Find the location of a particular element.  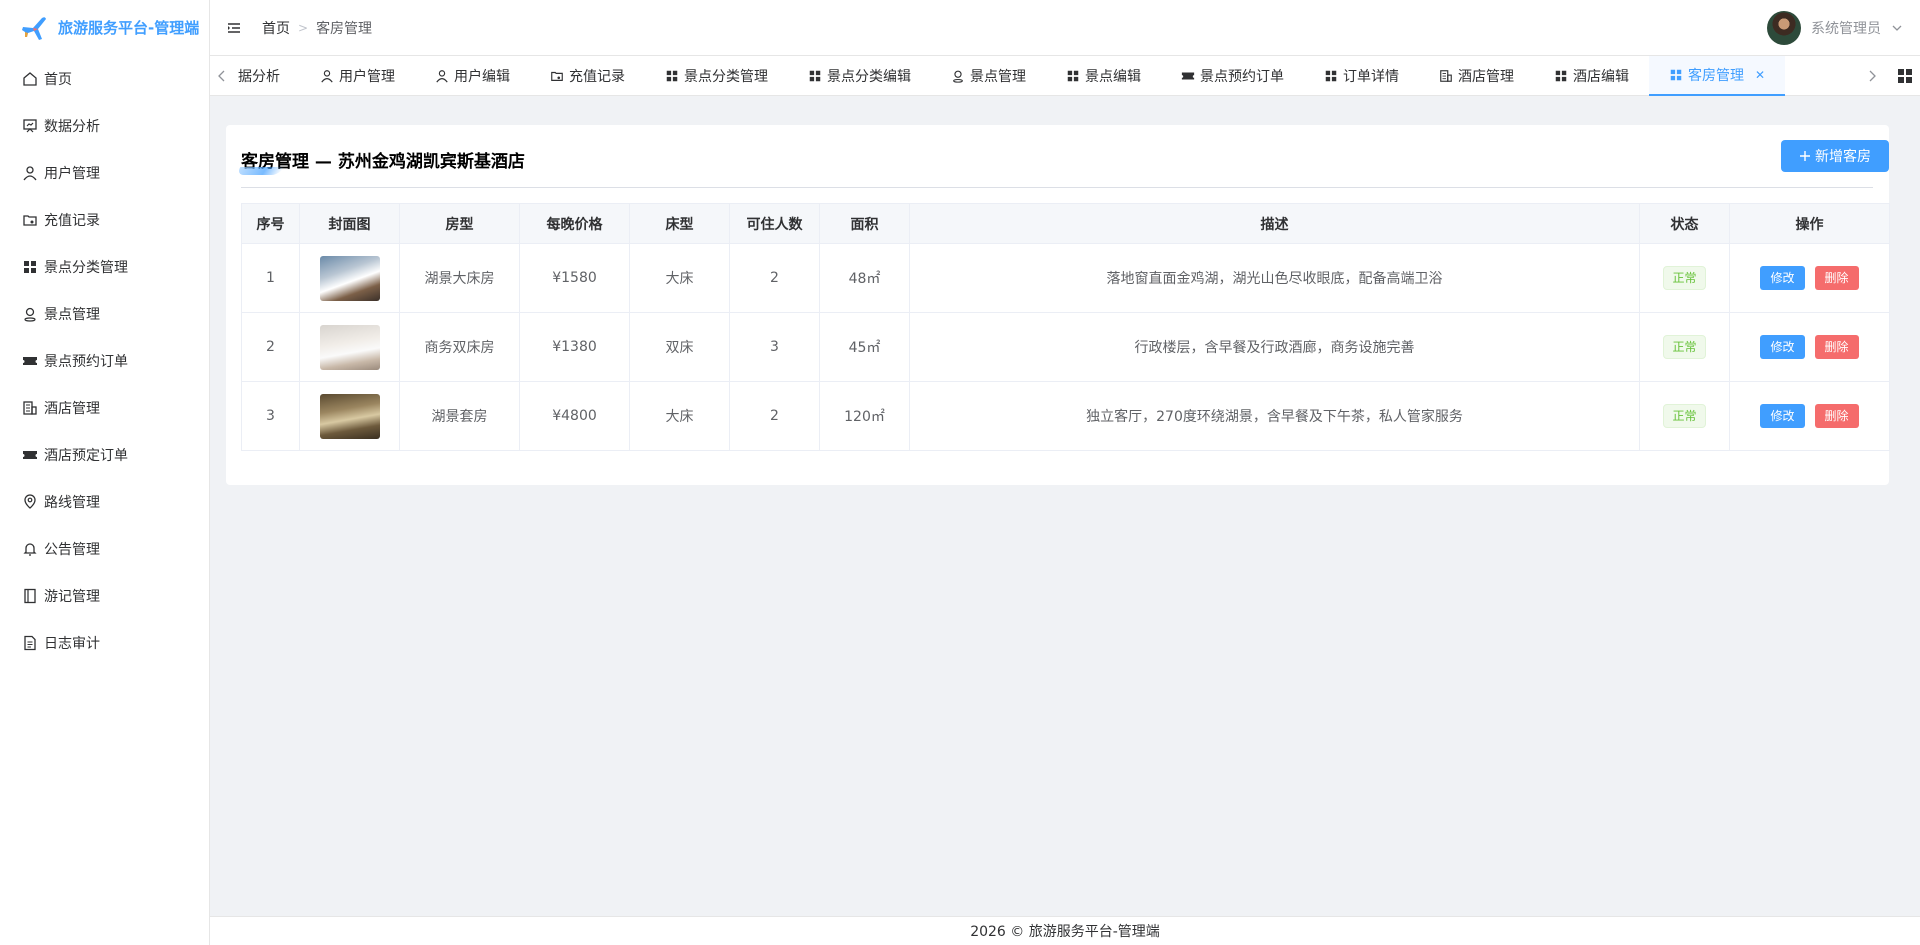

cell-room-type: 商务双床房 is located at coordinates (459, 347).